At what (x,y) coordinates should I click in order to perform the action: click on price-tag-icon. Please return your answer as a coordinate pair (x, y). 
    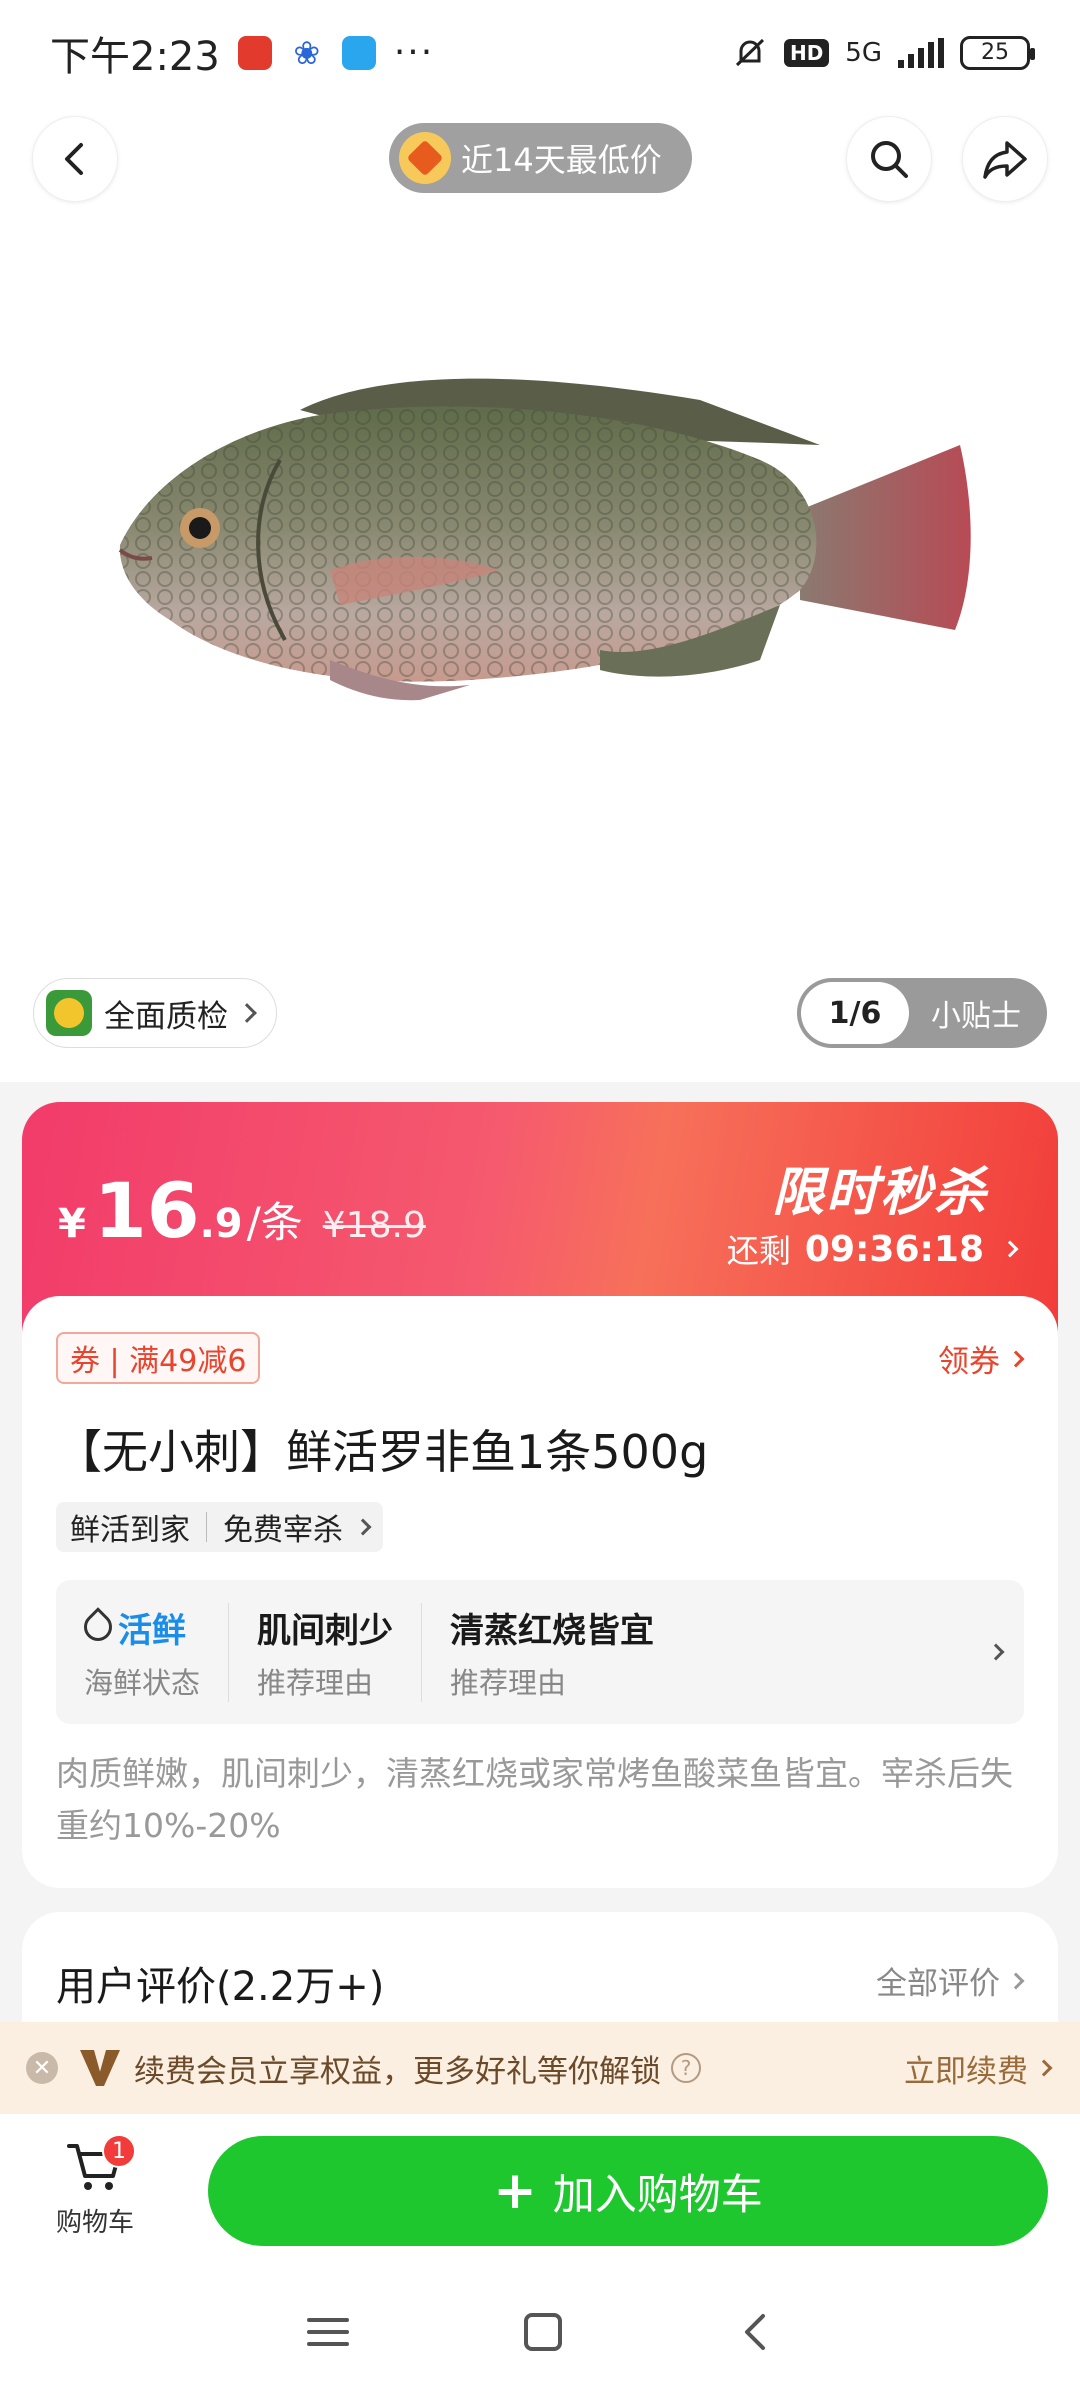
    Looking at the image, I should click on (425, 158).